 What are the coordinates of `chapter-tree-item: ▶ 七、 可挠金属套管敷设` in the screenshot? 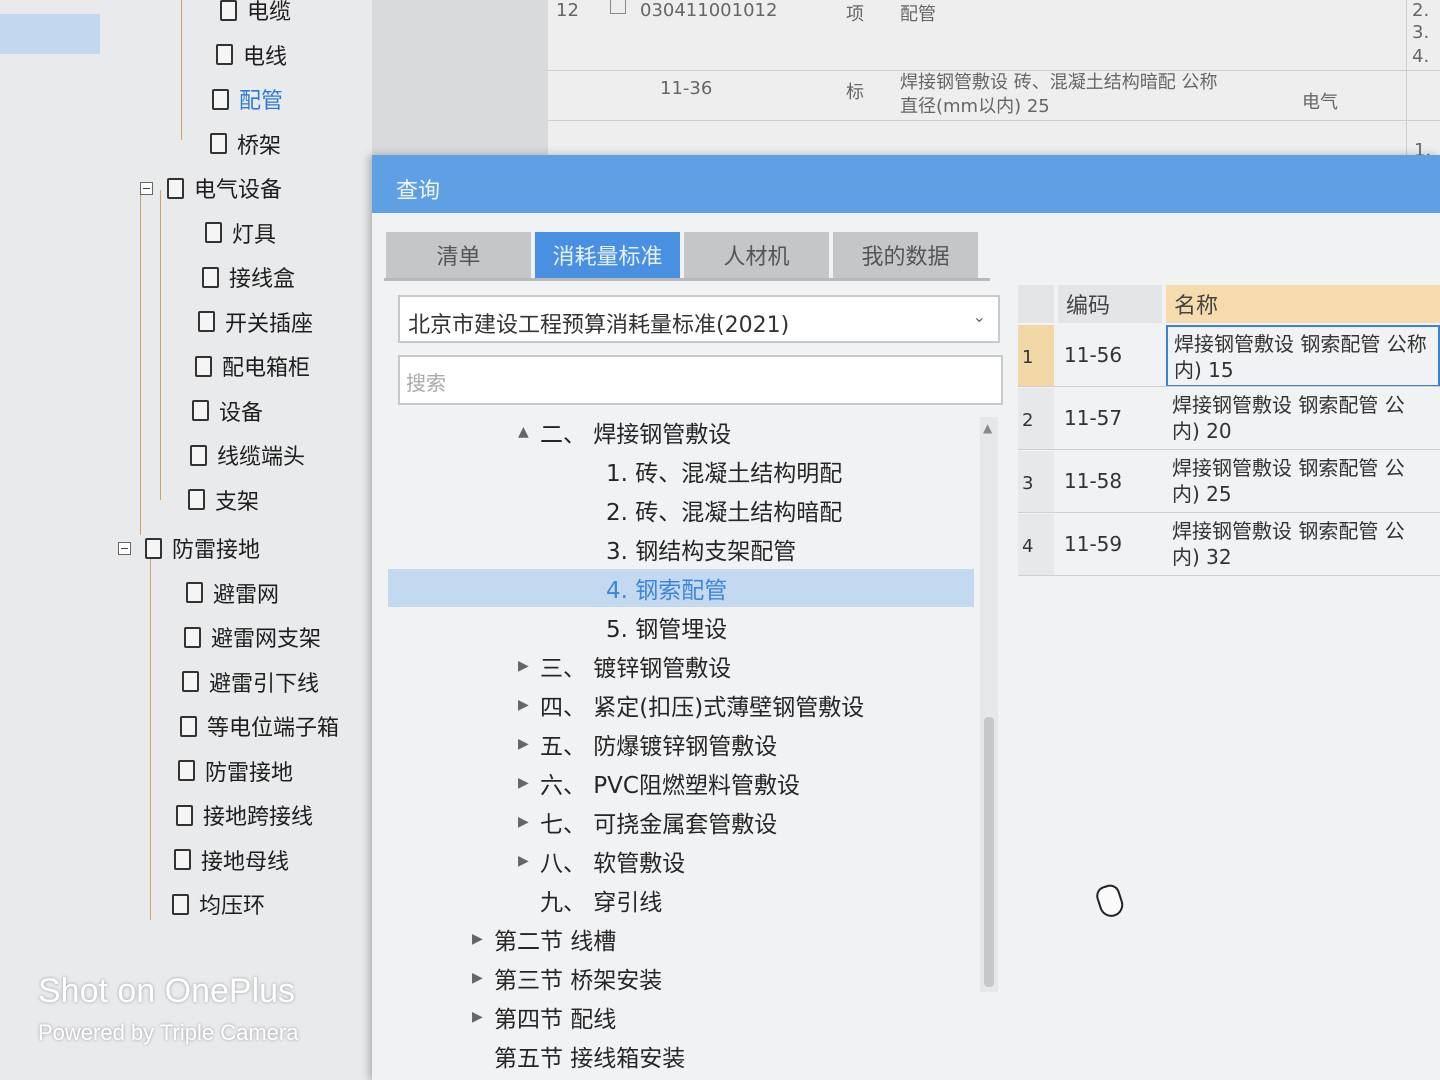 It's located at (681, 822).